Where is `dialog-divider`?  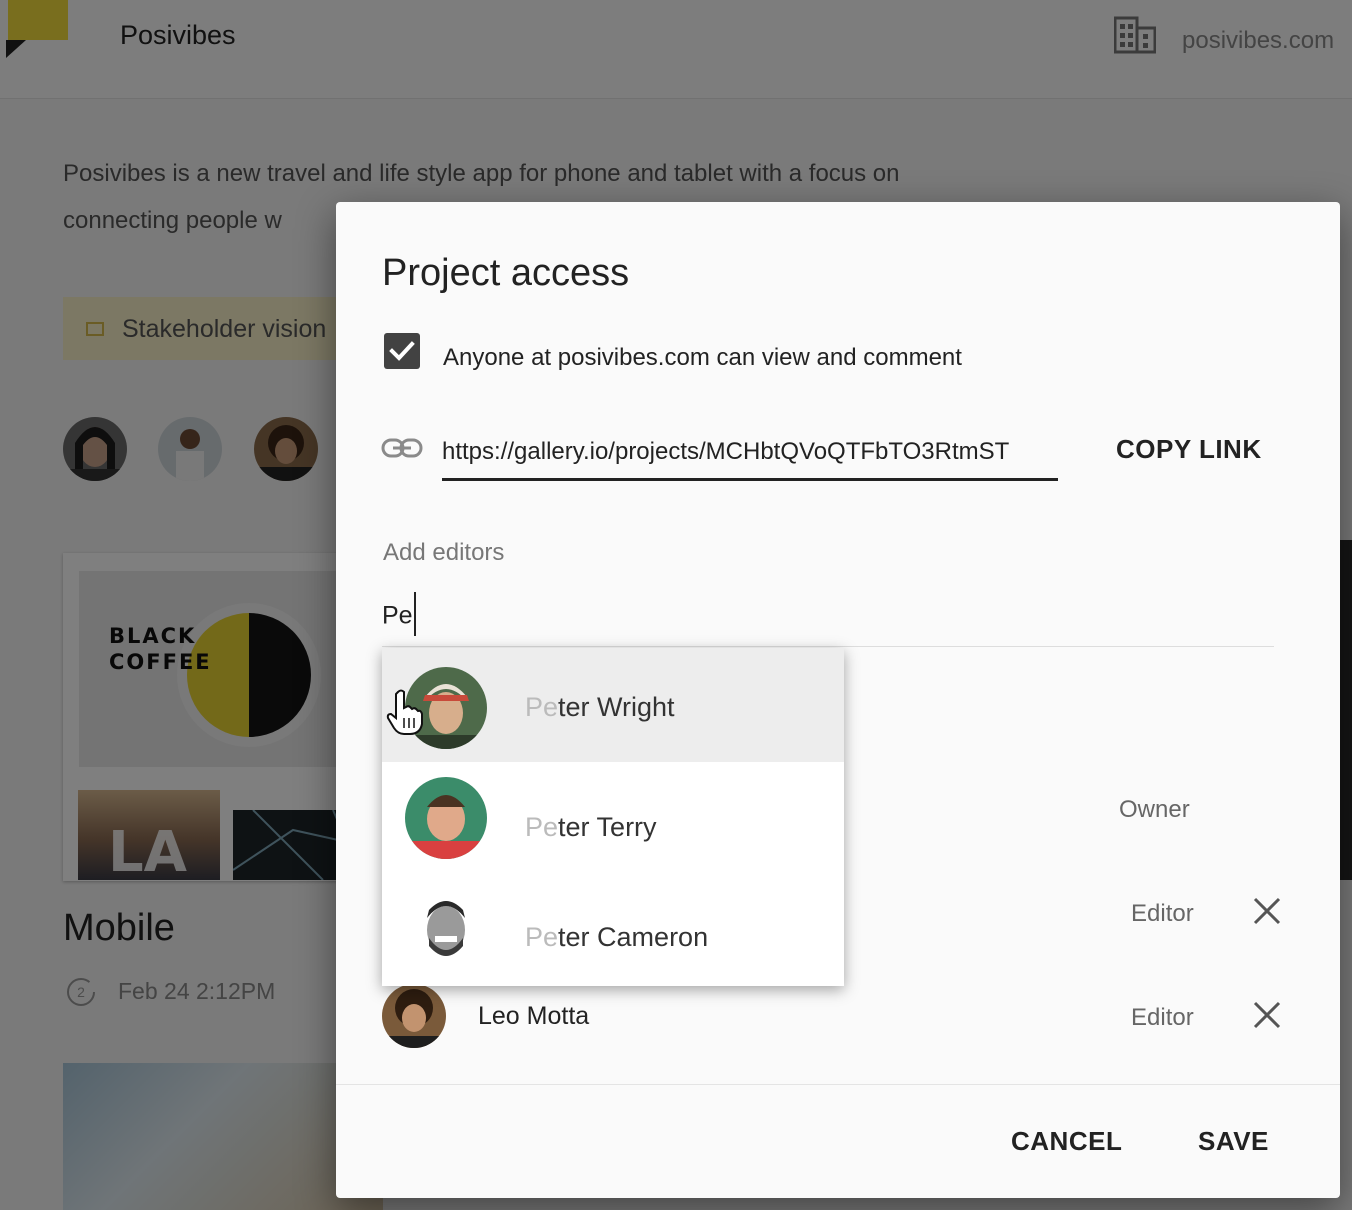
dialog-divider is located at coordinates (838, 1084).